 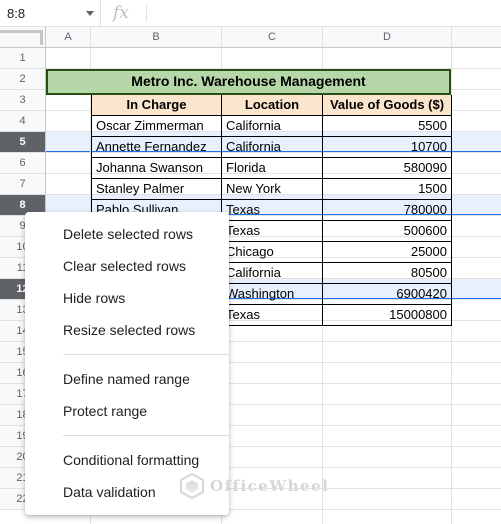 I want to click on header-in-charge: In Charge, so click(x=156, y=105).